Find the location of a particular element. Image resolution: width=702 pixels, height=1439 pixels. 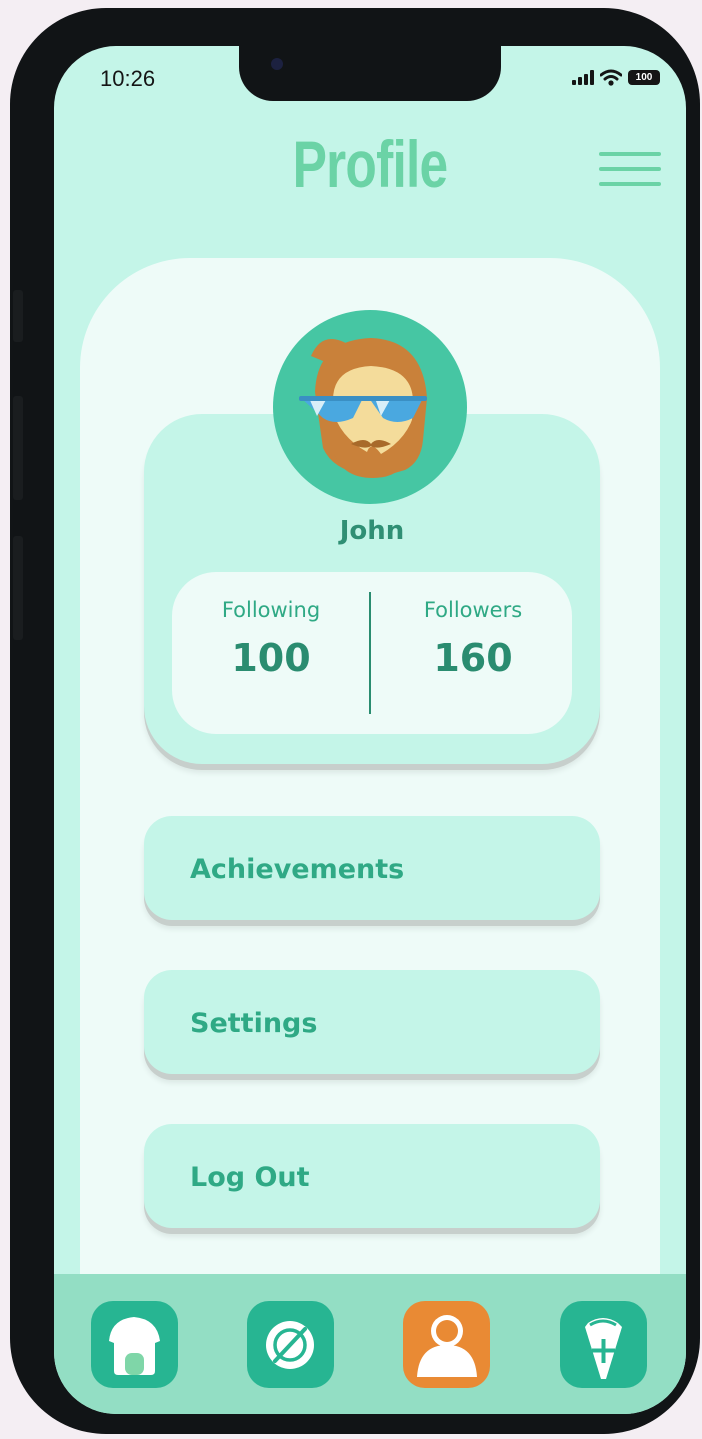

logout-button: Log Out is located at coordinates (372, 1176).